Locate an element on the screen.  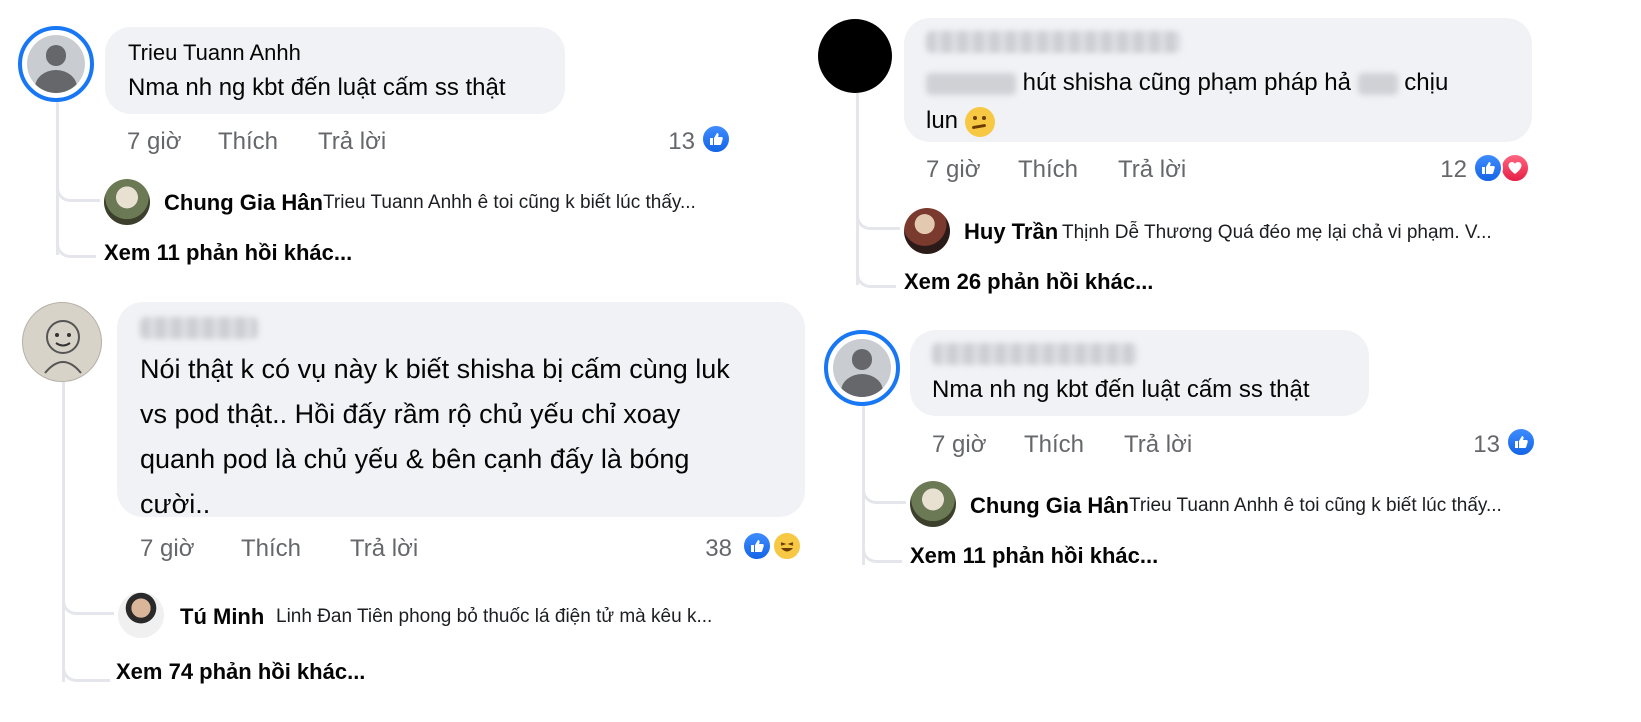
reaction-count: 38 is located at coordinates (711, 549).